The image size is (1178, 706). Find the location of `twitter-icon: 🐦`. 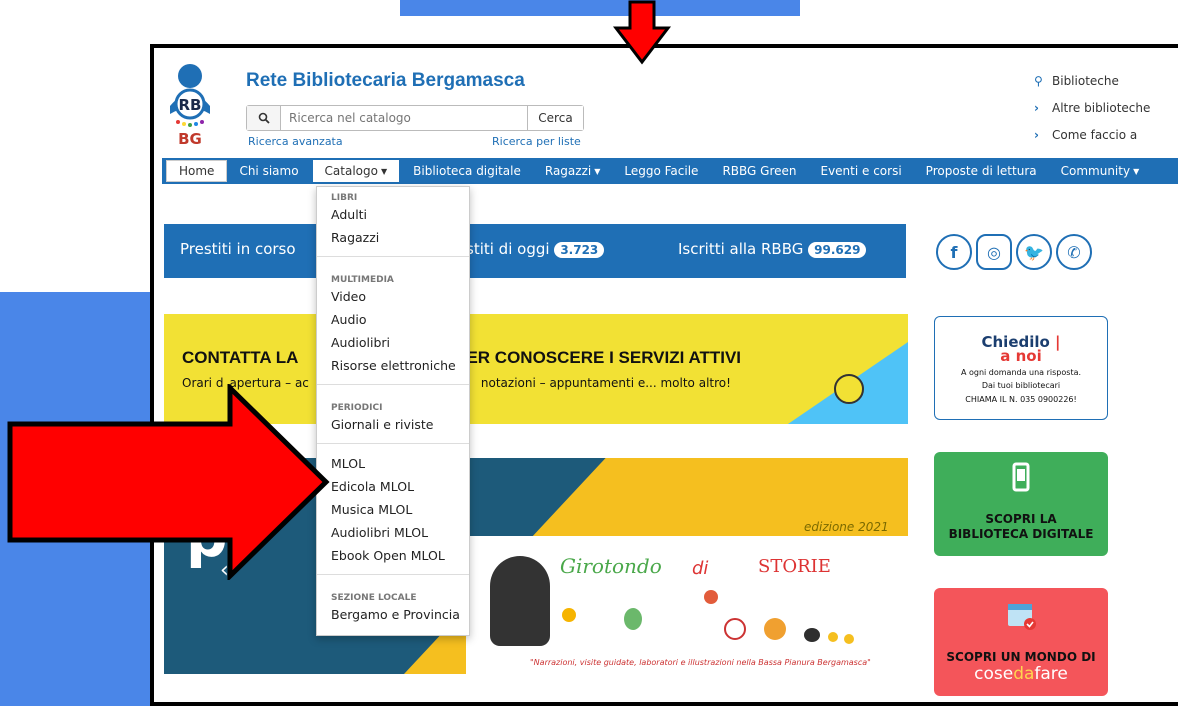

twitter-icon: 🐦 is located at coordinates (1034, 252).